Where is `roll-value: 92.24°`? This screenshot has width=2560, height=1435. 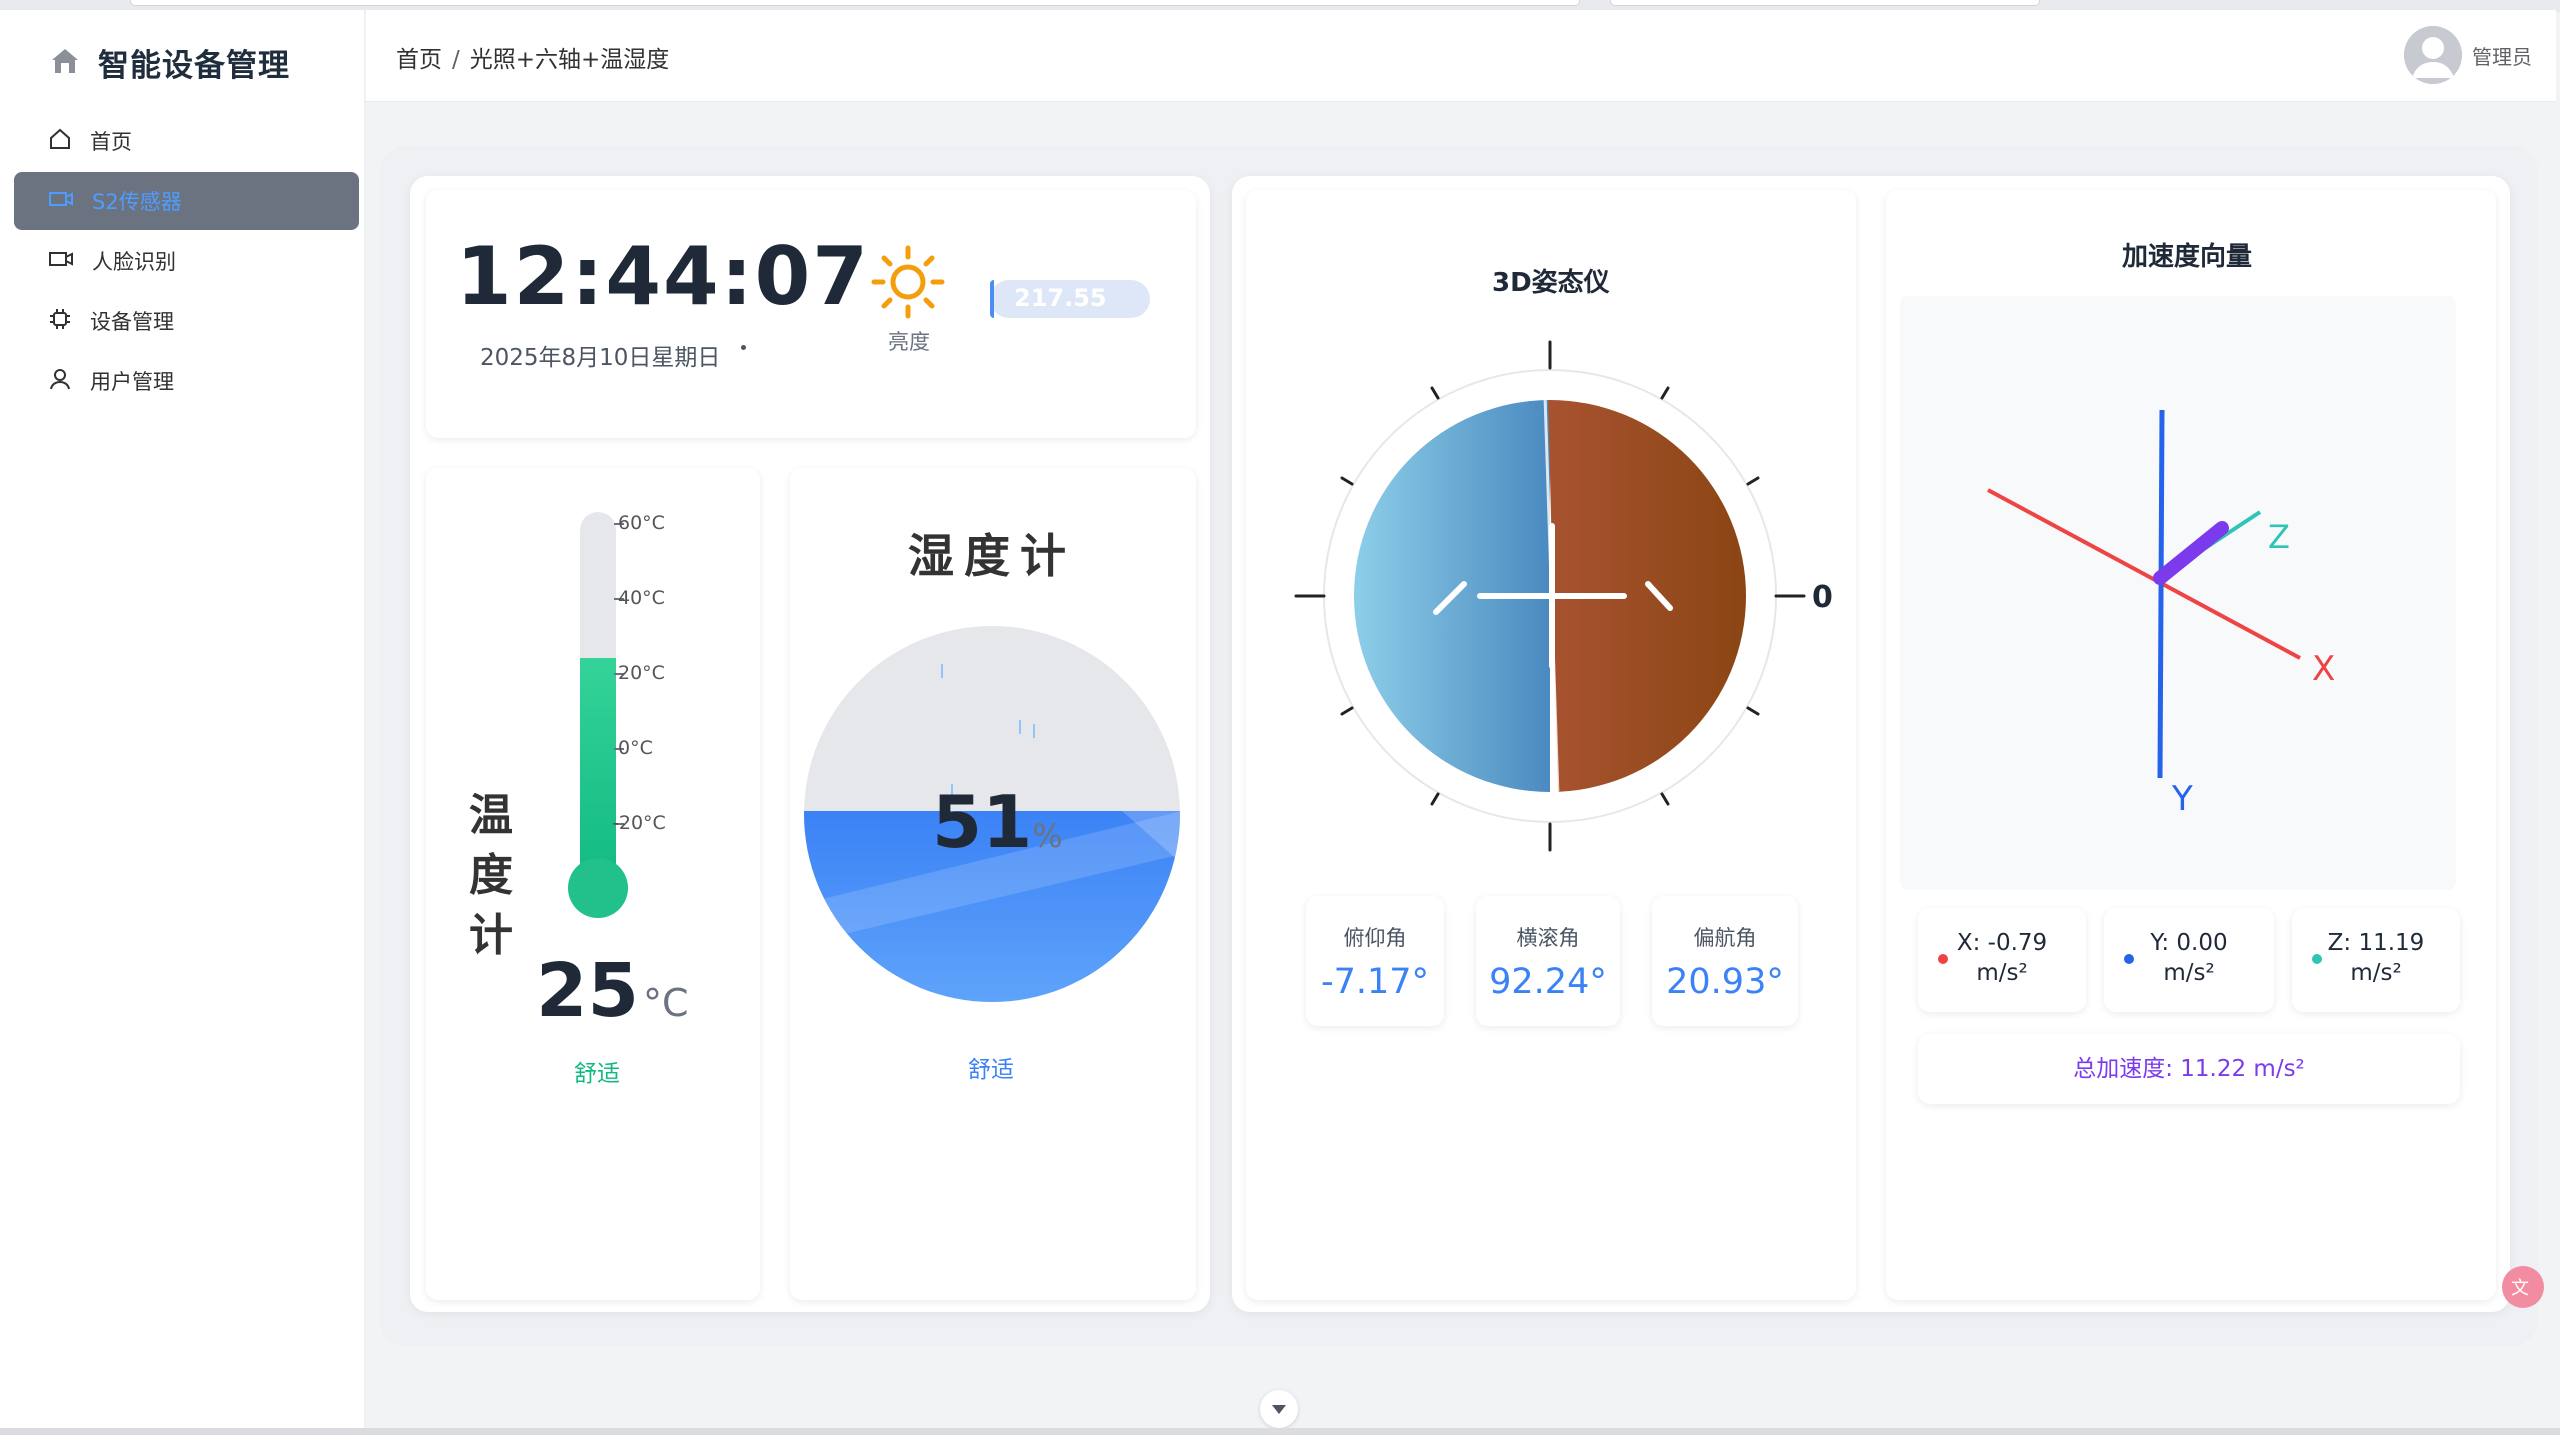 roll-value: 92.24° is located at coordinates (1548, 982).